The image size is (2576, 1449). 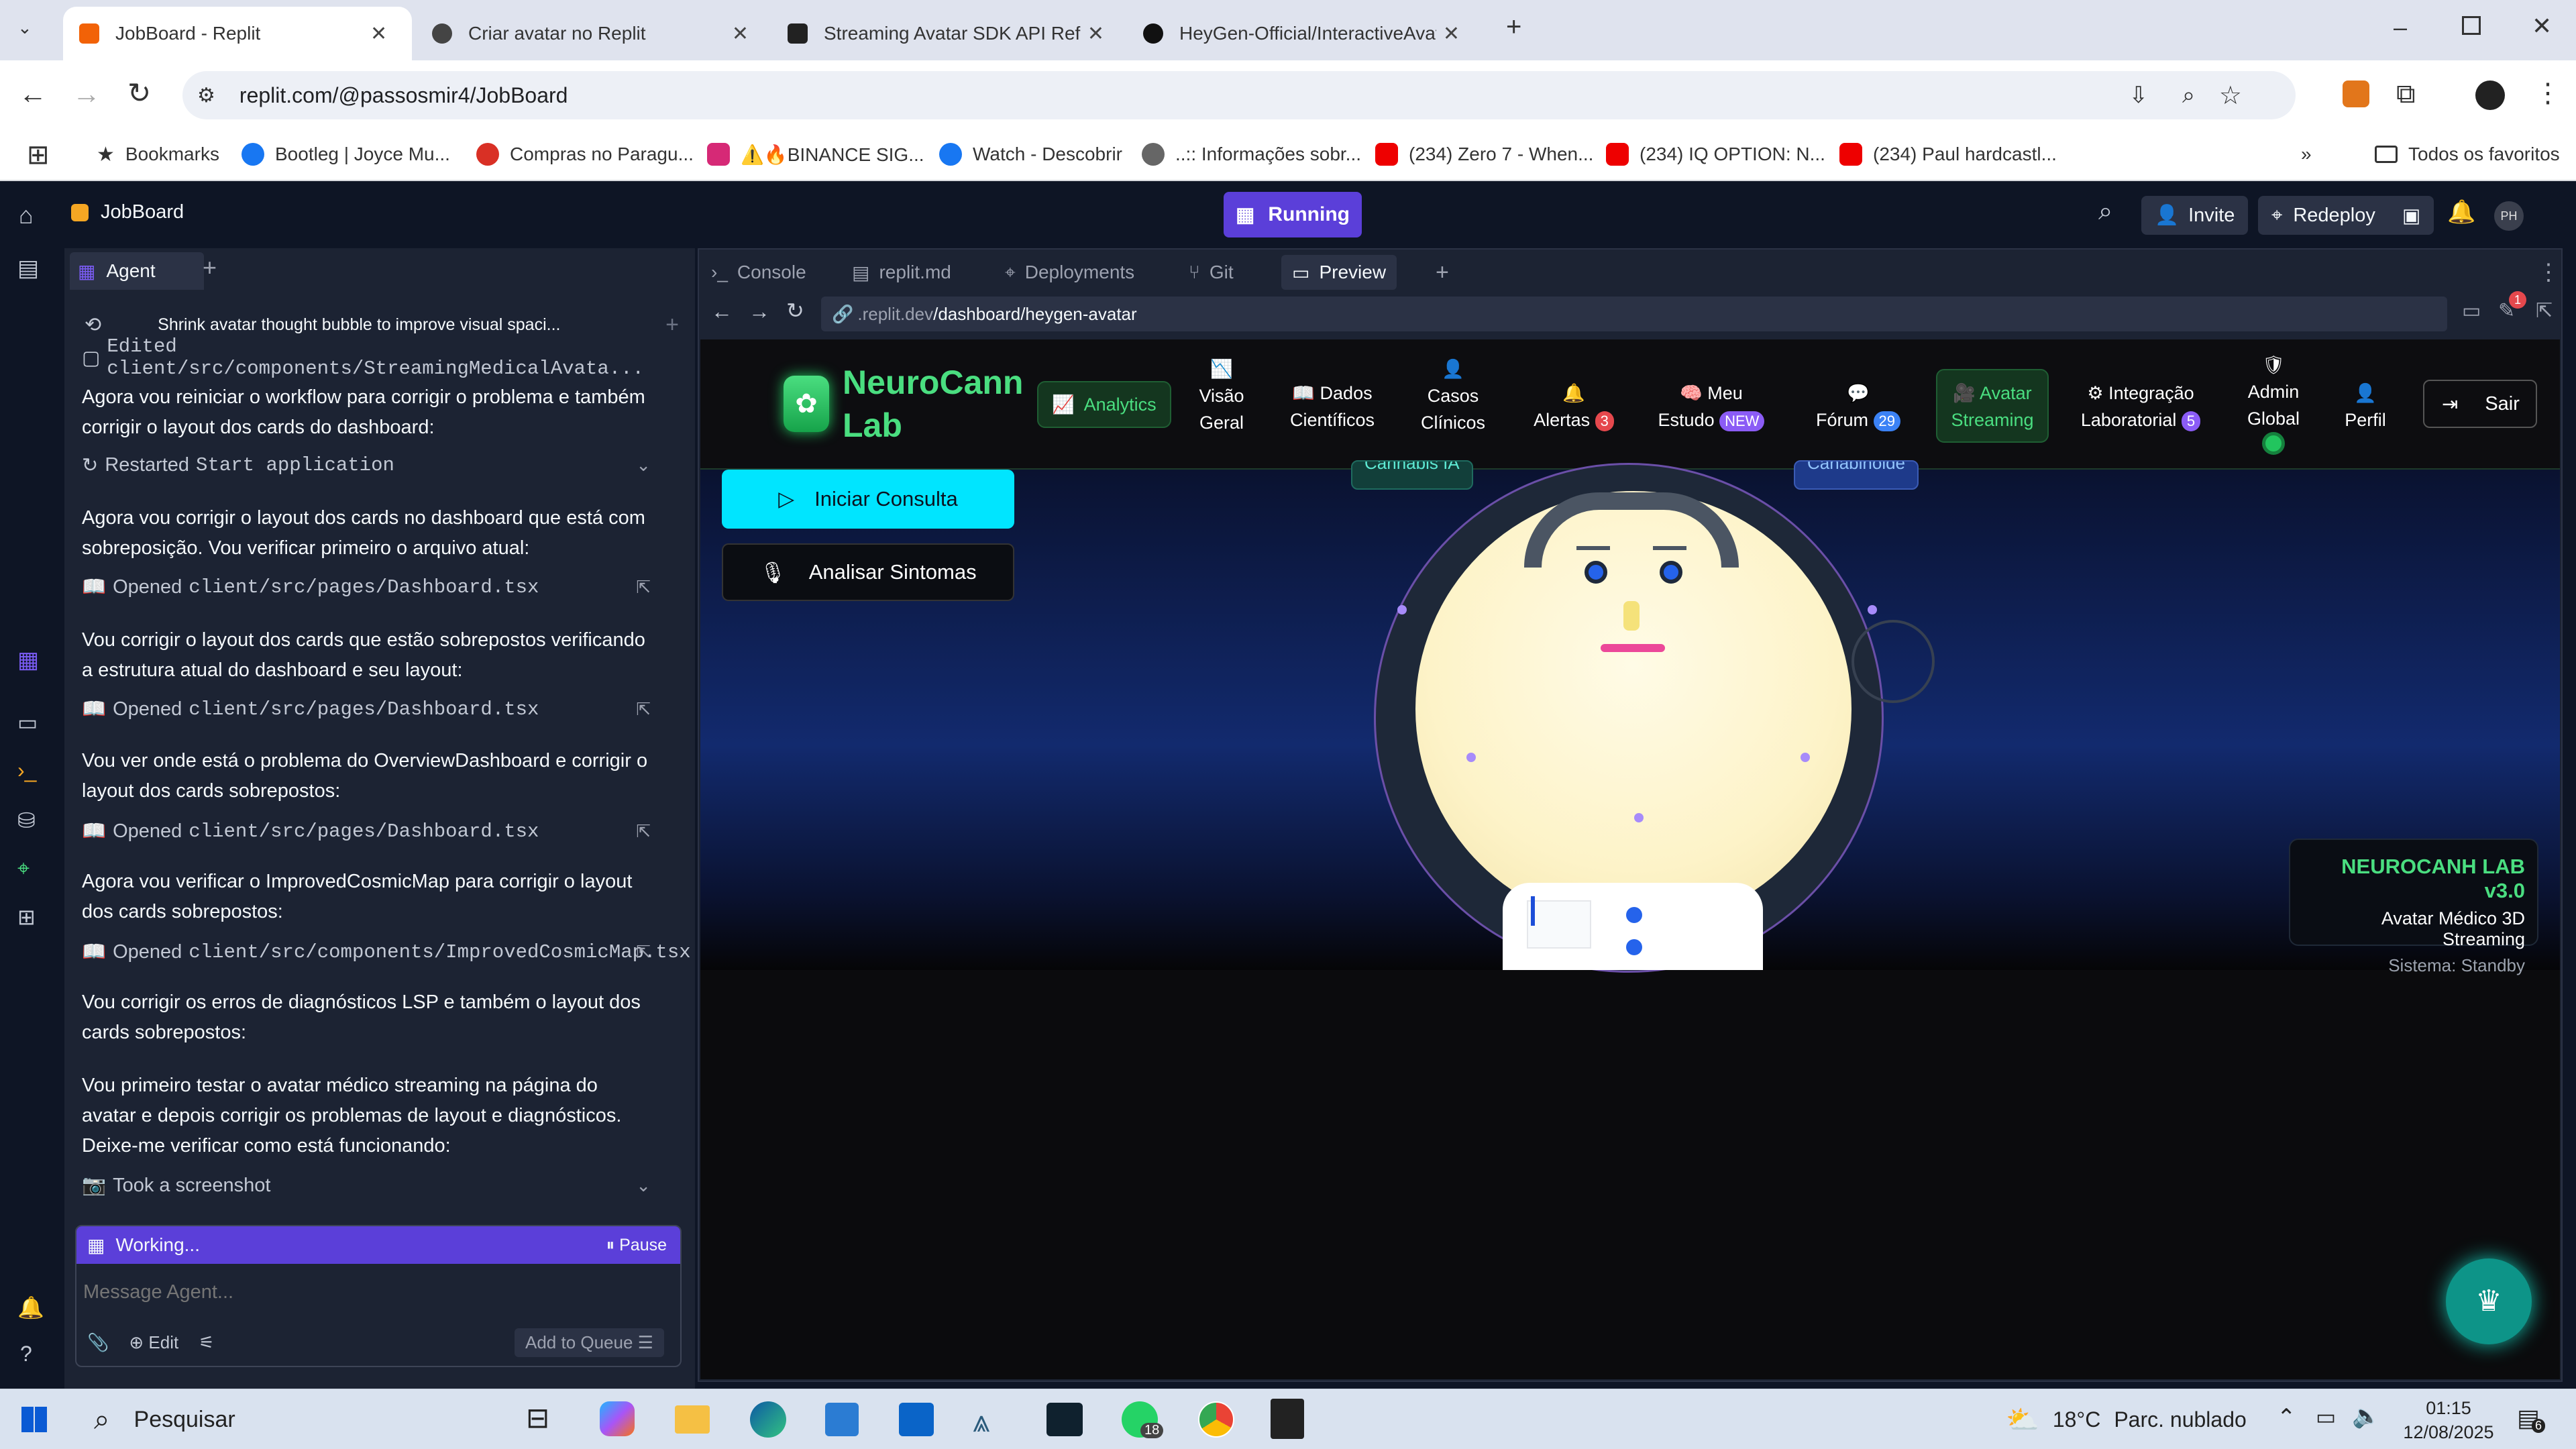 I want to click on invite-button: 👤 Invite, so click(x=2195, y=215).